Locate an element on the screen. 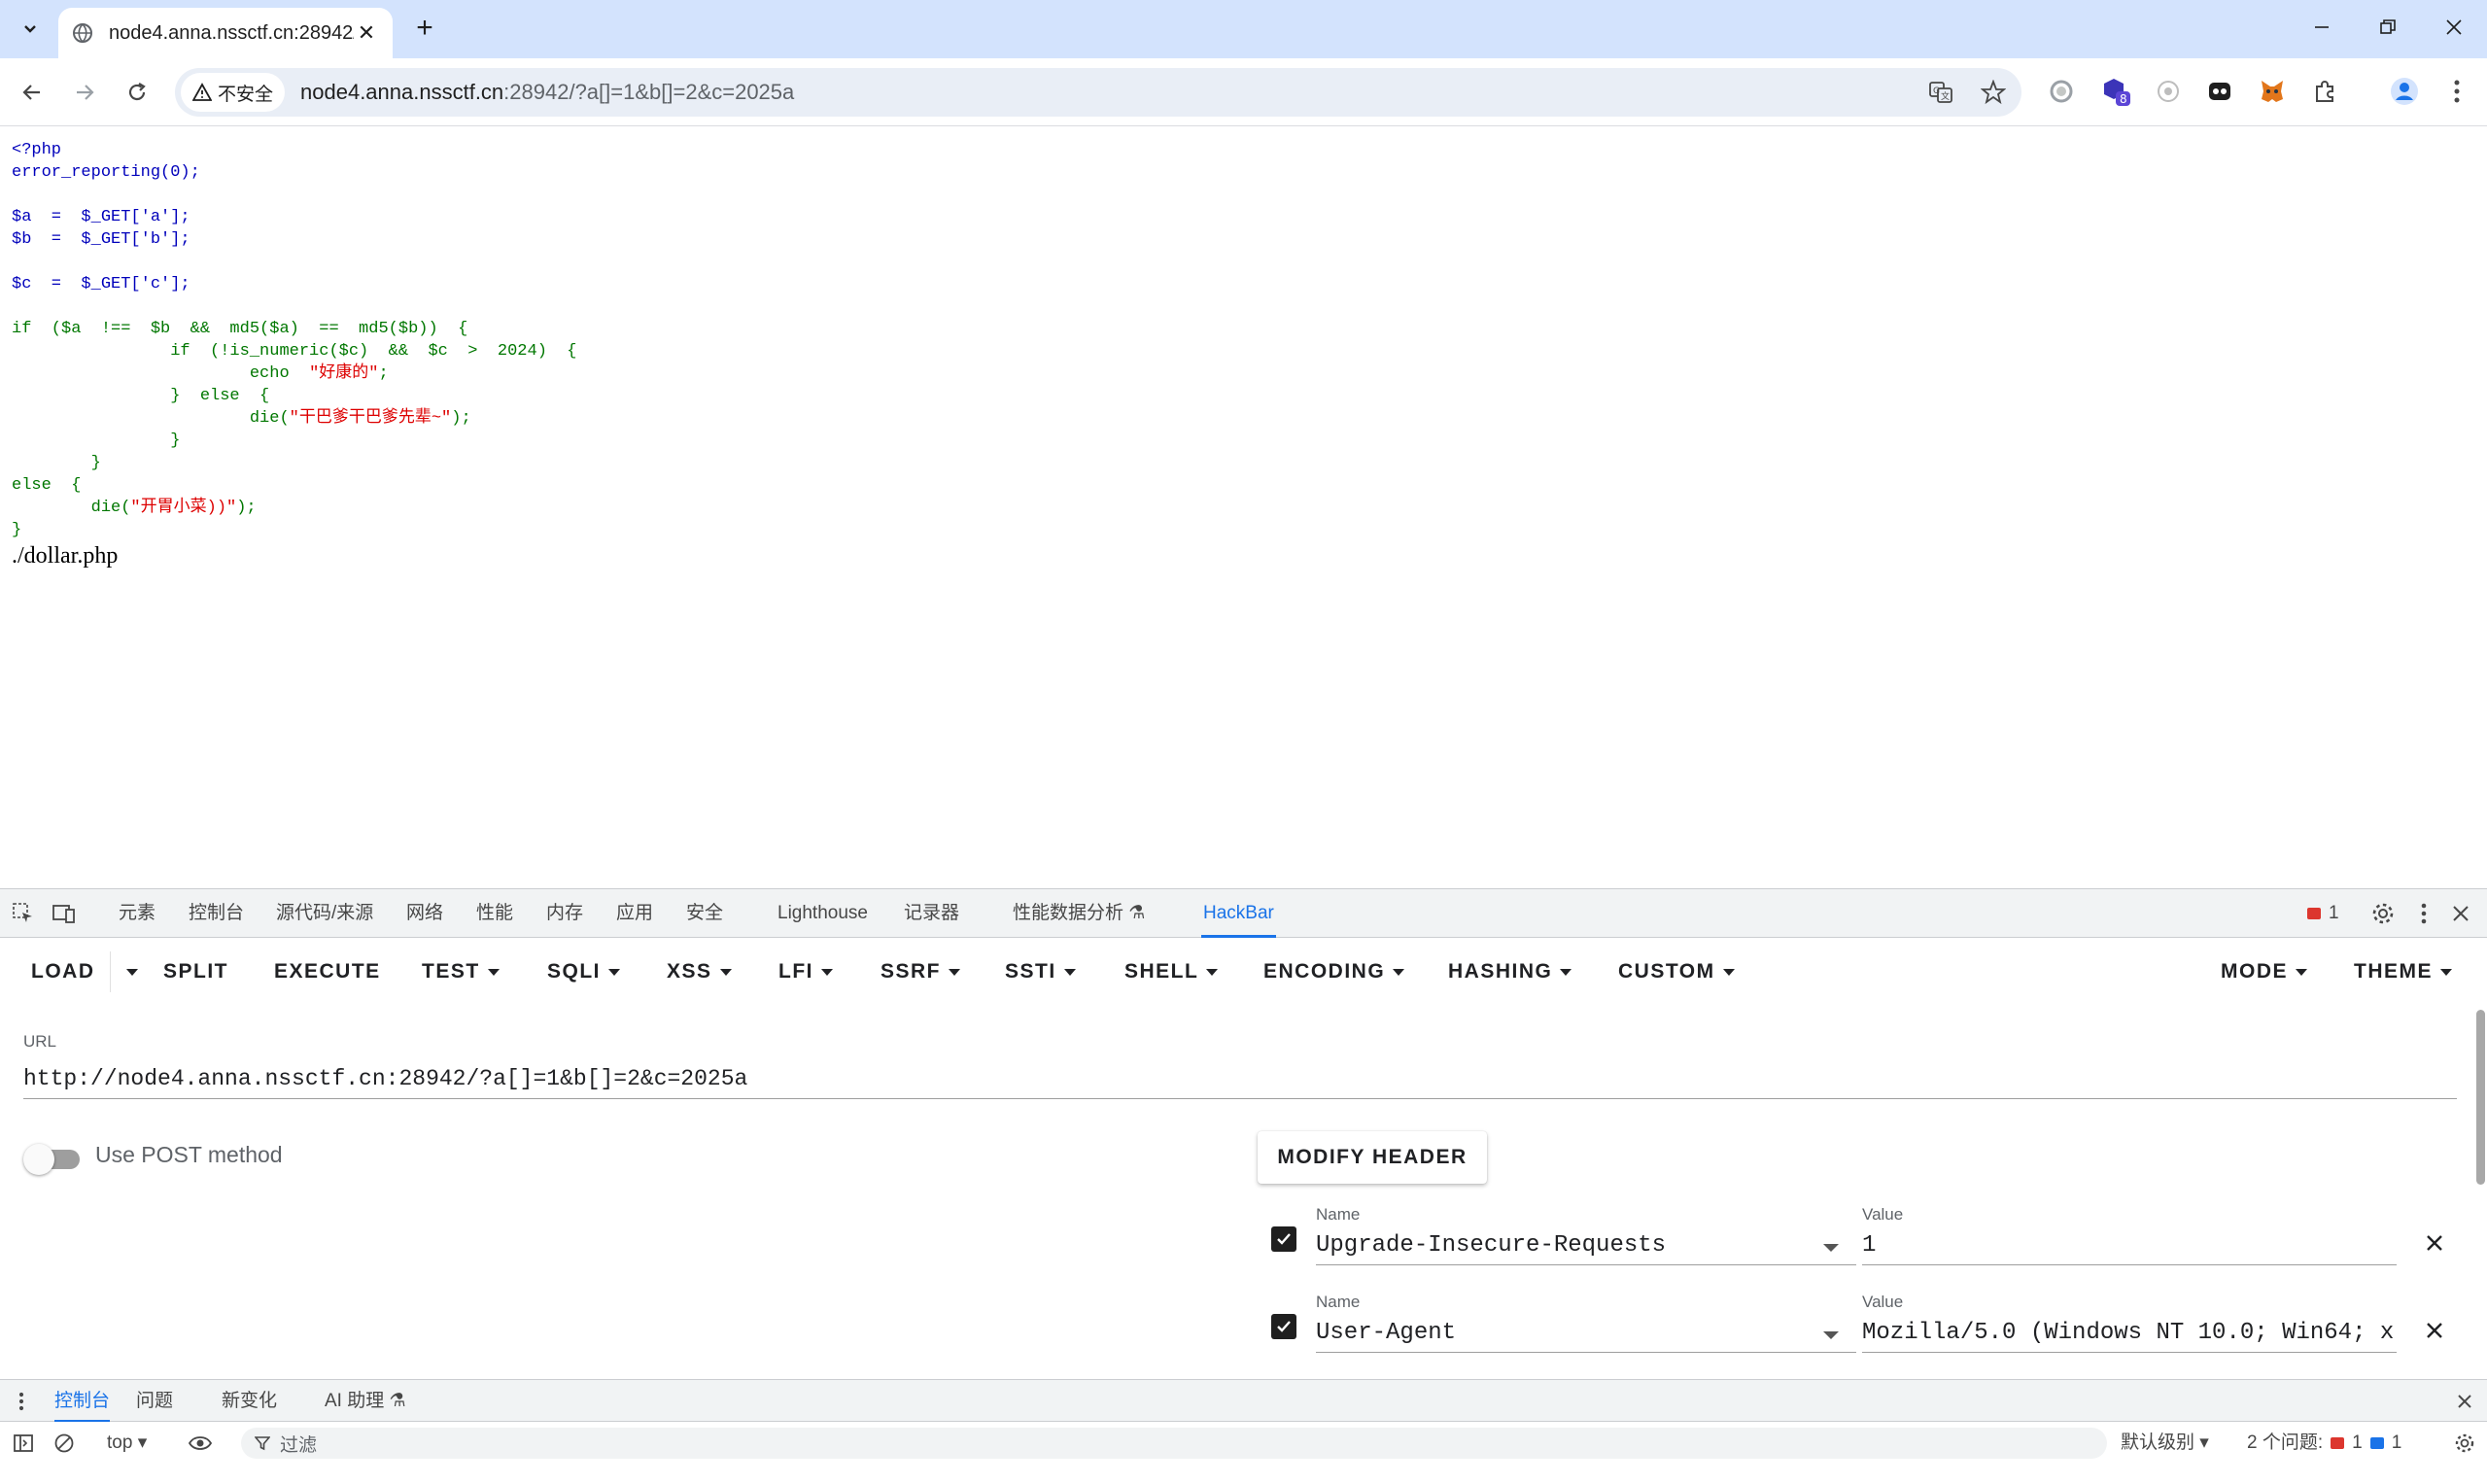 The image size is (2487, 1484). sidebar-toggle-icon is located at coordinates (23, 1443).